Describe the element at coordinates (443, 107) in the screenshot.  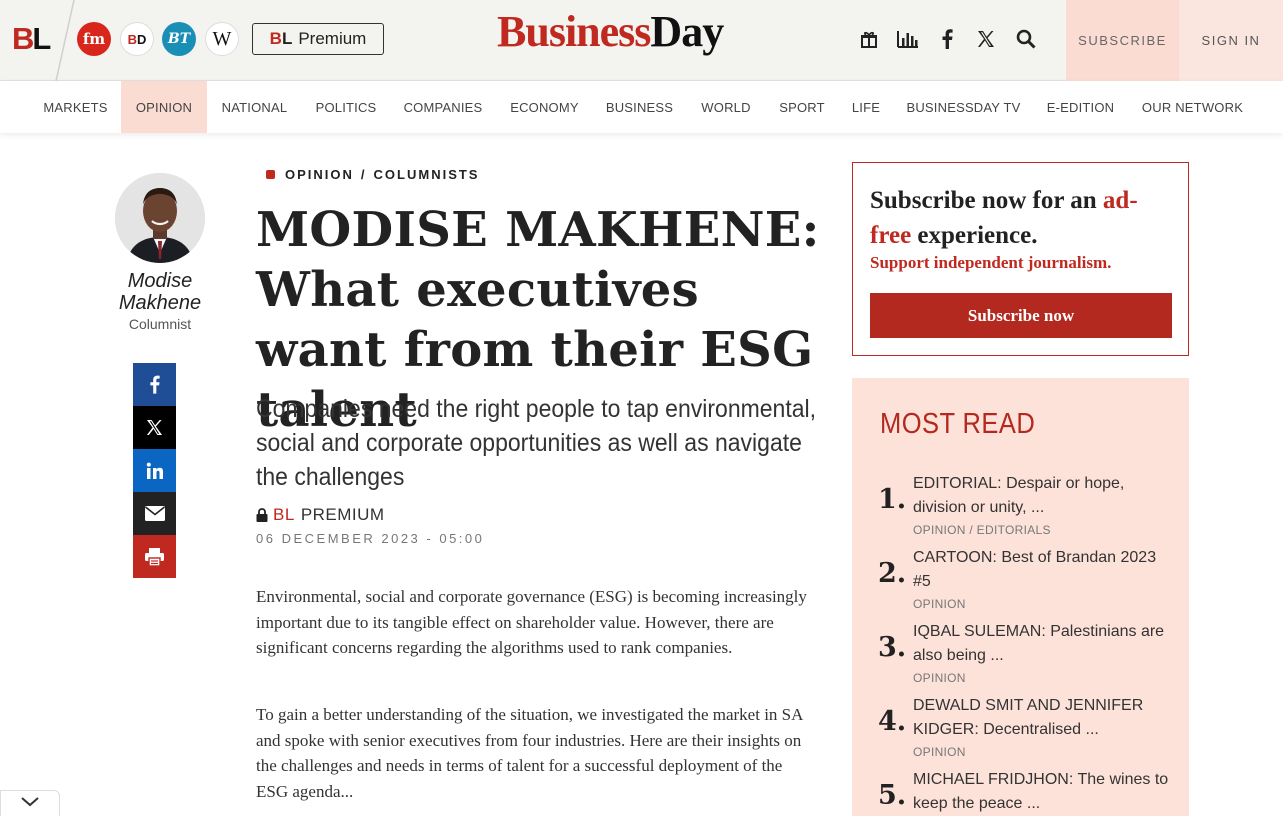
I see `nav-item-companies: COMPANIES` at that location.